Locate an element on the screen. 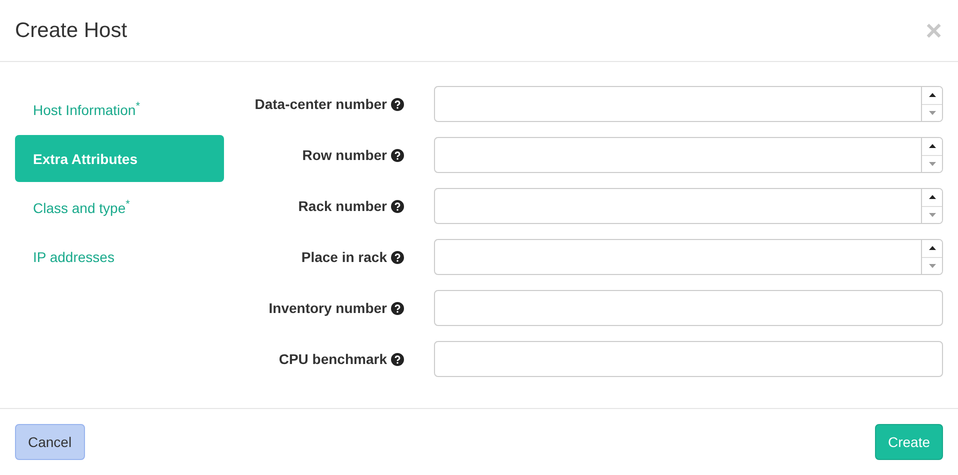  tab: Extra Attributes is located at coordinates (119, 158).